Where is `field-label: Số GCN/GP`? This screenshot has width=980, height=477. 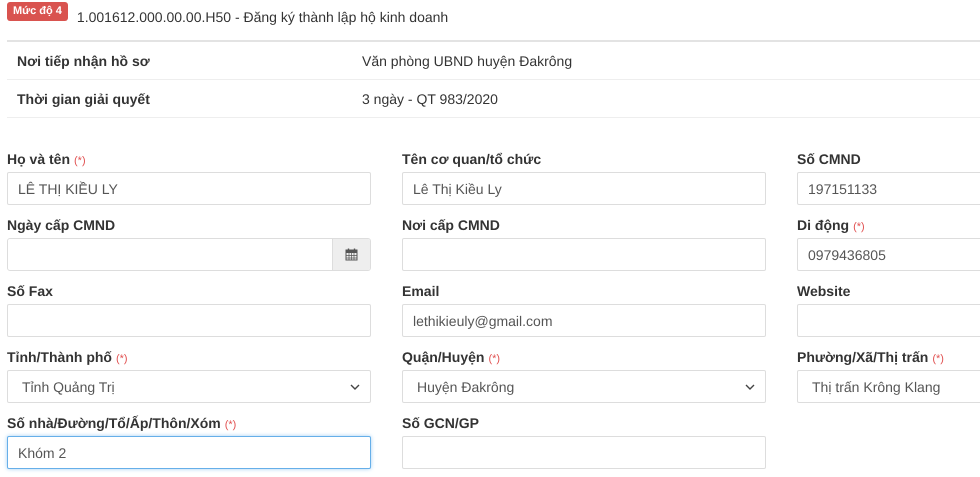
field-label: Số GCN/GP is located at coordinates (441, 424).